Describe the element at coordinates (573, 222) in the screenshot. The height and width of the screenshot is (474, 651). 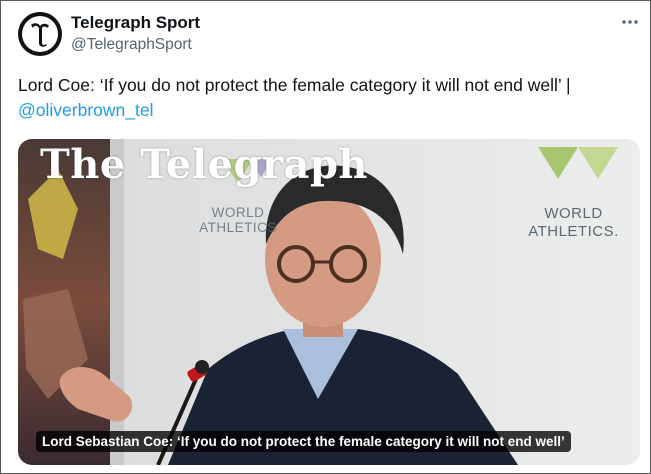
I see `backdrop-logo-right: WORLD ATHLETICS.` at that location.